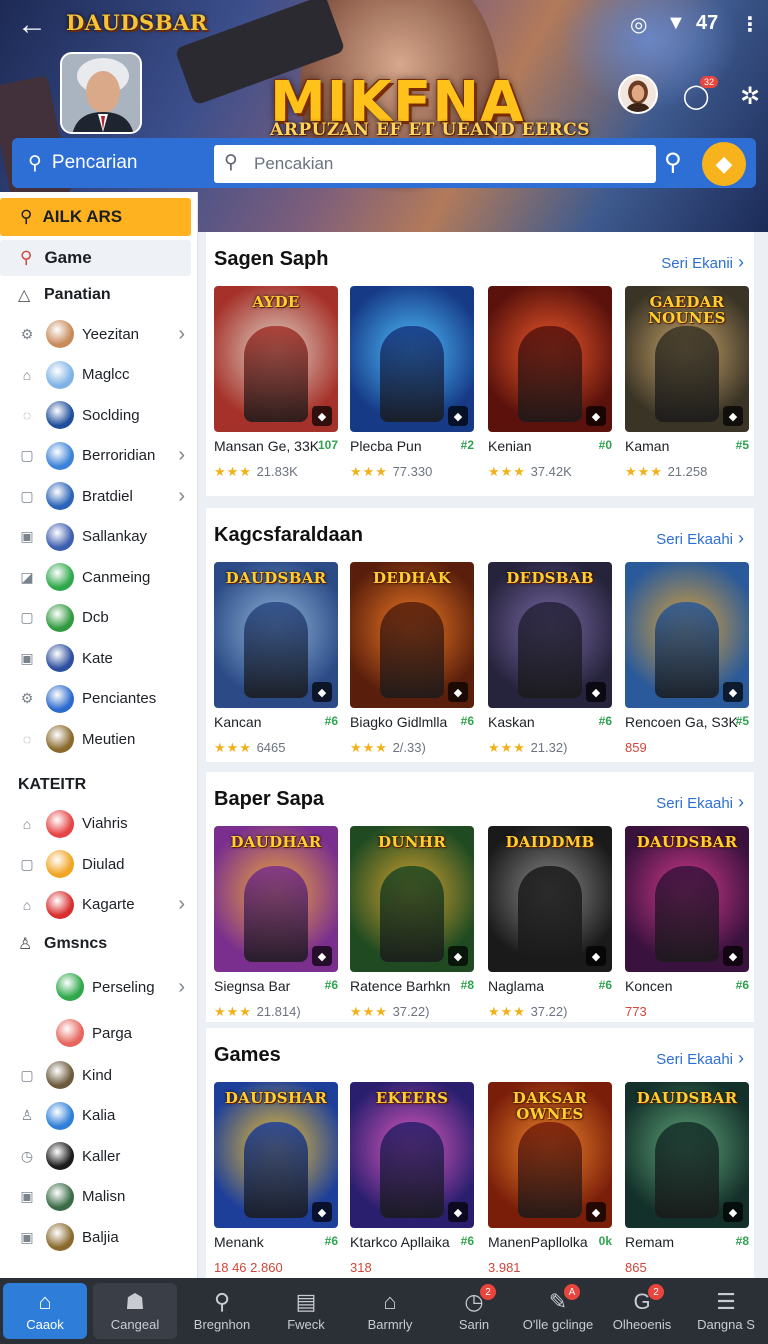  Describe the element at coordinates (98, 334) in the screenshot. I see `sidebar-item: ⚙ Yeezitan ›` at that location.